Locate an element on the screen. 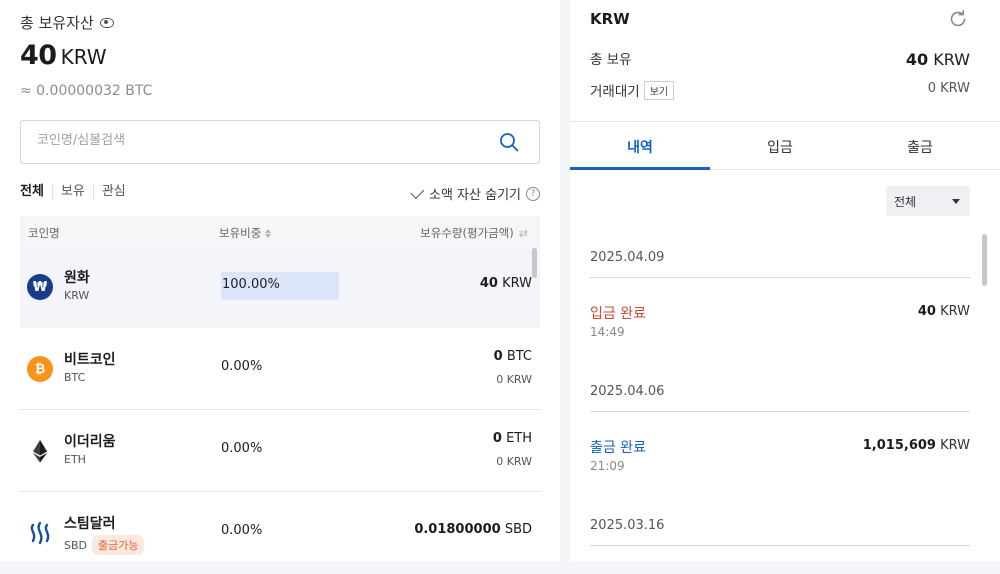  tab-all: 전체 is located at coordinates (36, 192).